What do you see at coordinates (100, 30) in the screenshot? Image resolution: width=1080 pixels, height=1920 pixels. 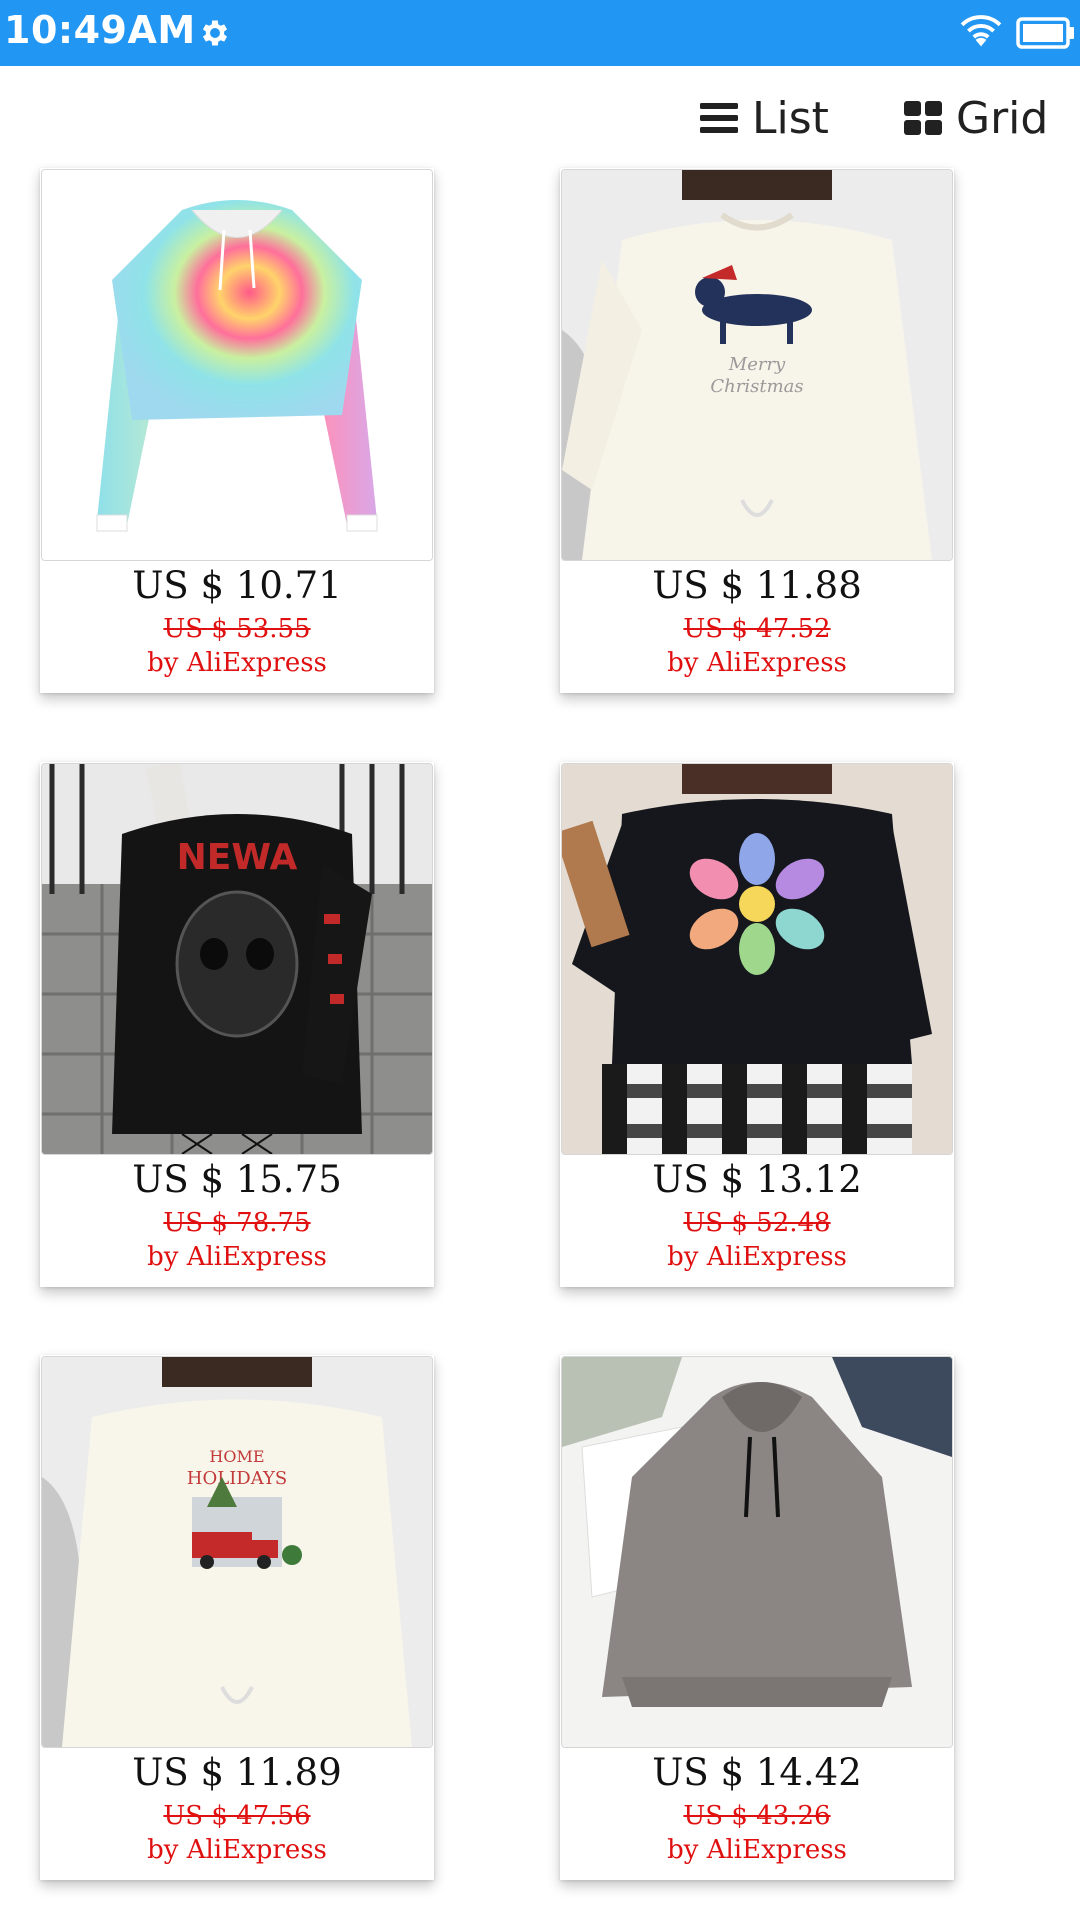 I see `status-time: 10:49AM` at bounding box center [100, 30].